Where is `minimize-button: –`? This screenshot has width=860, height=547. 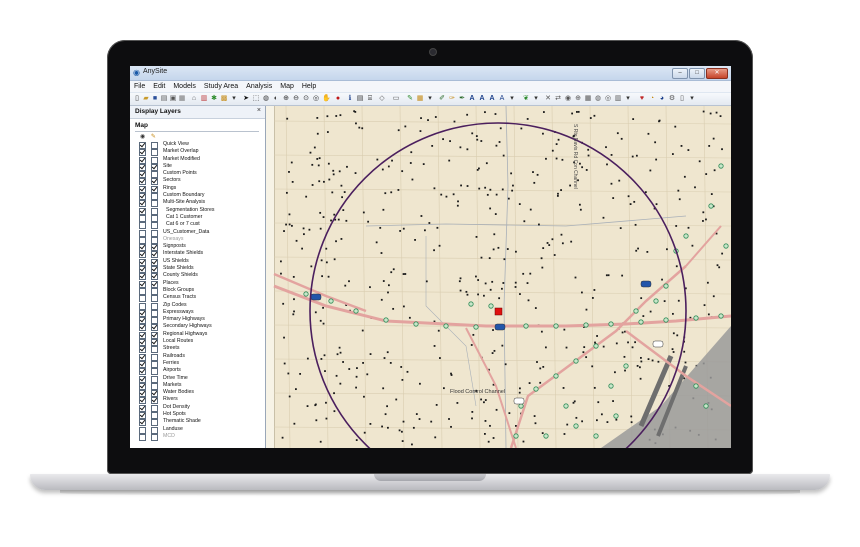 minimize-button: – is located at coordinates (680, 73).